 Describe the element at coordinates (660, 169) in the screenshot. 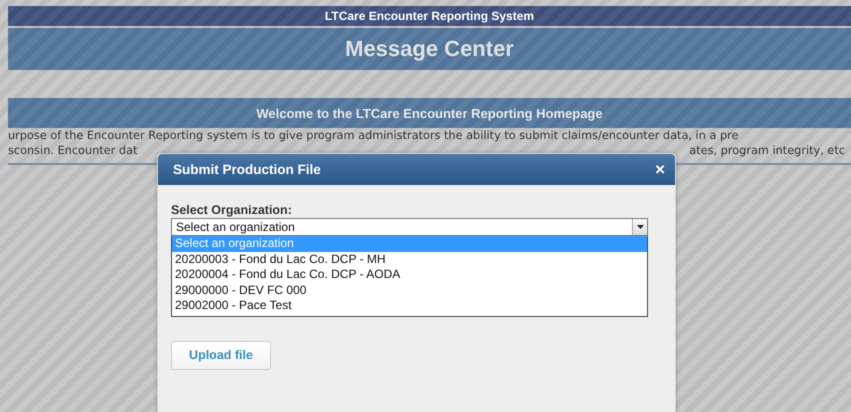

I see `close-button: ×` at that location.